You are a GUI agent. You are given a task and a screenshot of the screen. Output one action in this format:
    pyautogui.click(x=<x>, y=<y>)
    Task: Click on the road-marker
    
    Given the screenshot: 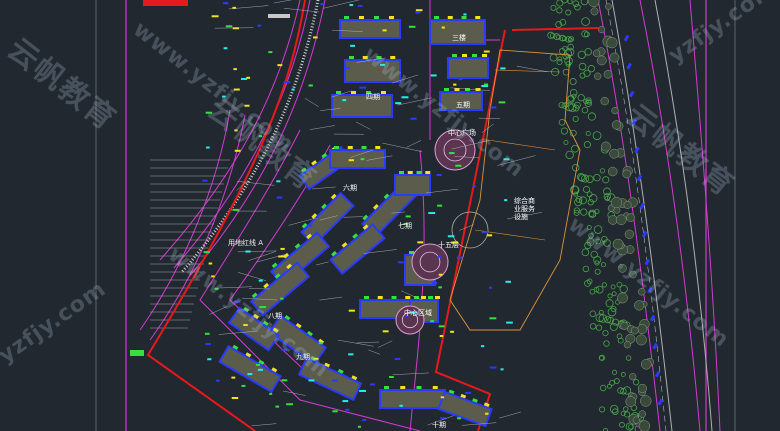 What is the action you would take?
    pyautogui.click(x=650, y=290)
    